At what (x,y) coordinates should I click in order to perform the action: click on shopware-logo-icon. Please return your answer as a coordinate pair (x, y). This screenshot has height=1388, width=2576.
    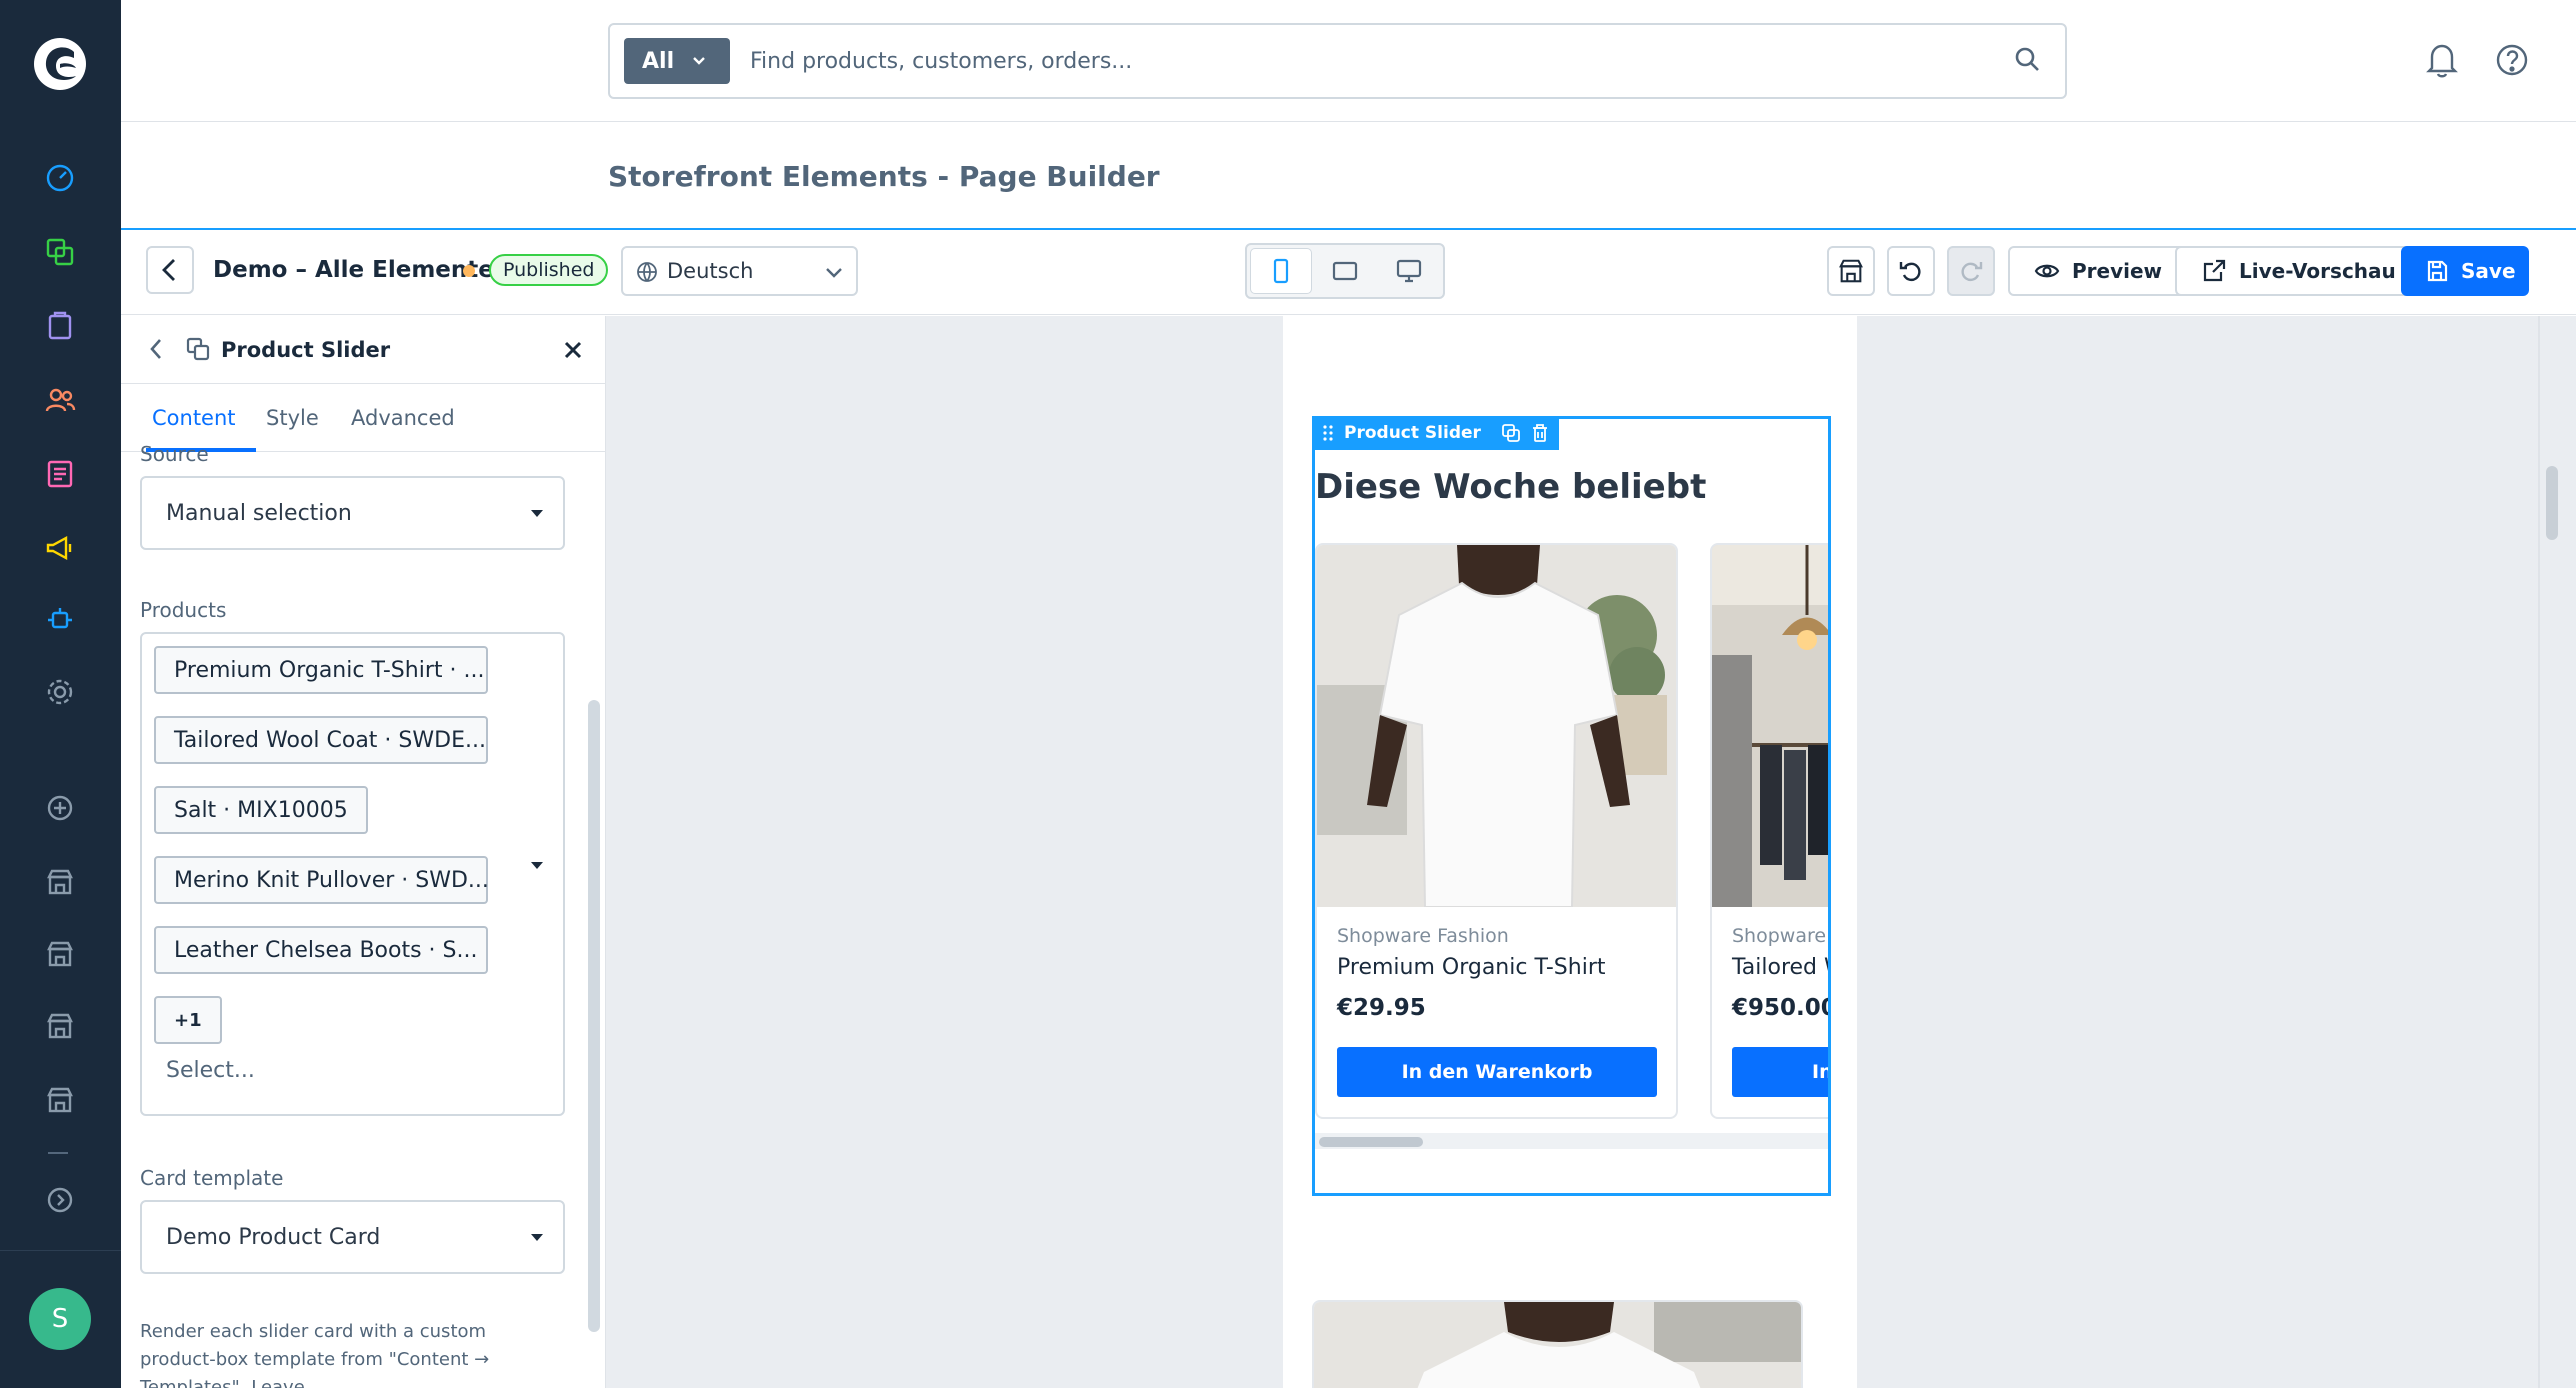
    Looking at the image, I should click on (60, 64).